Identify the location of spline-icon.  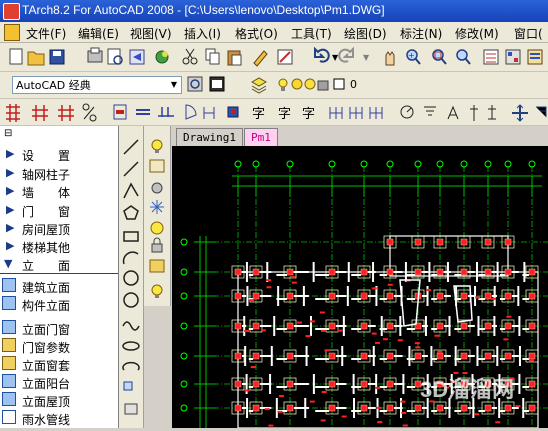
(131, 326).